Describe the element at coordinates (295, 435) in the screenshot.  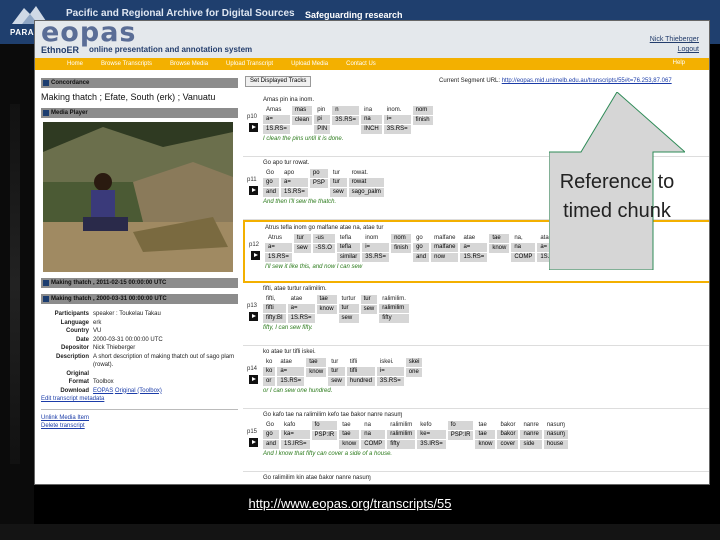
I see `gloss-column: kafo ka= 1S.IRS=` at that location.